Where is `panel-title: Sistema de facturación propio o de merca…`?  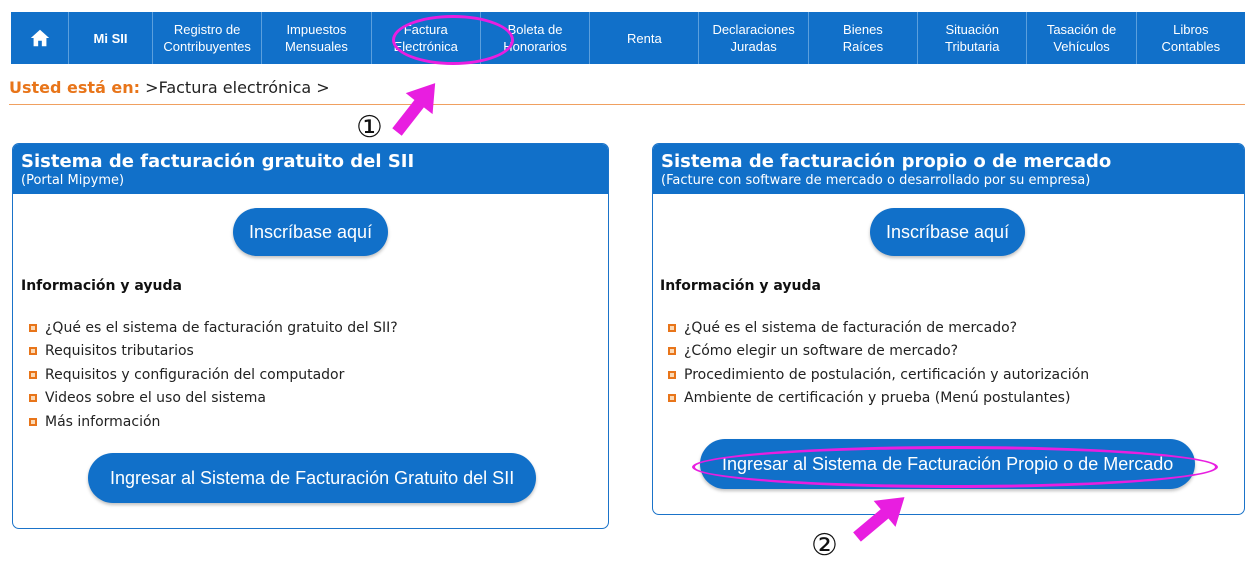
panel-title: Sistema de facturación propio o de merca… is located at coordinates (886, 161).